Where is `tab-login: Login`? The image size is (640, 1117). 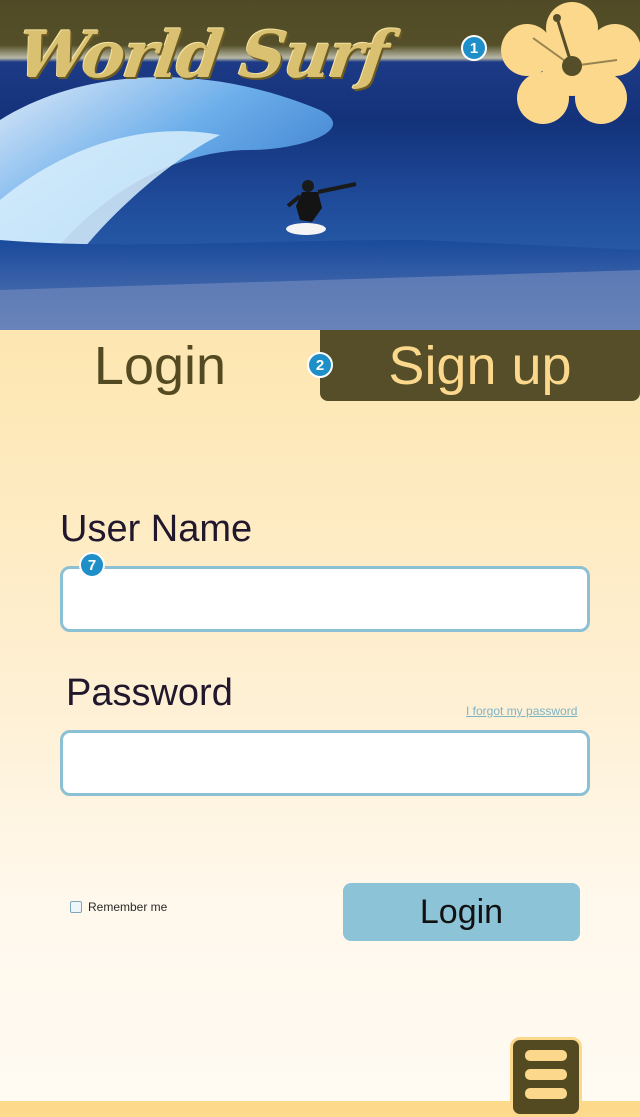 tab-login: Login is located at coordinates (160, 366).